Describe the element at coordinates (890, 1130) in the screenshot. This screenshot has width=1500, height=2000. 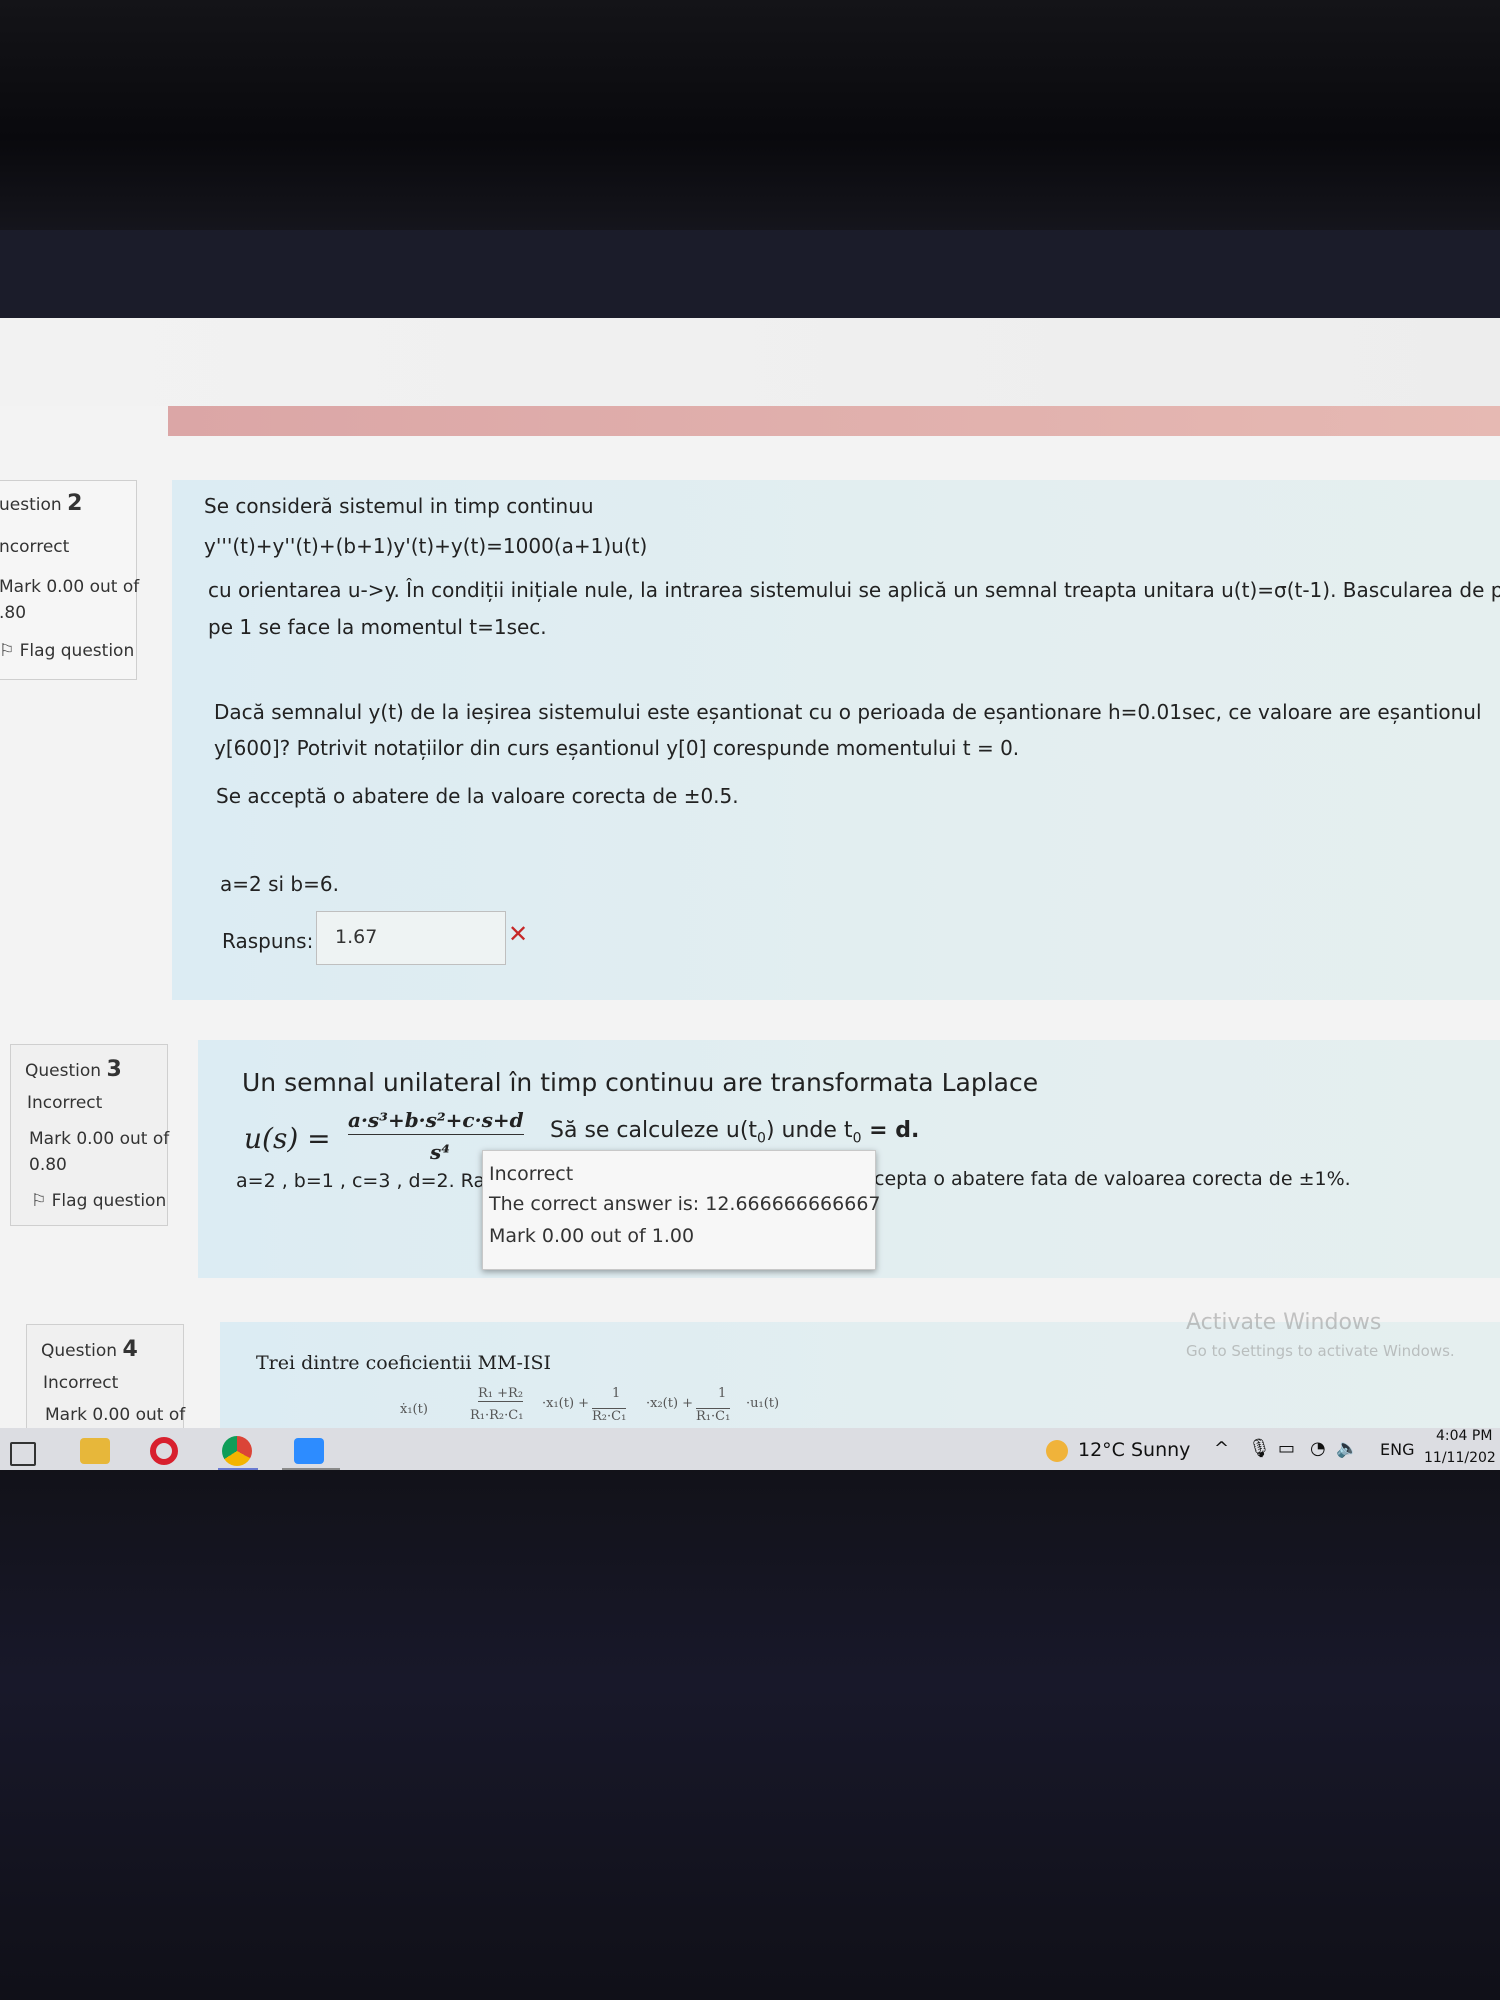
I see `question-text-part: = d.` at that location.